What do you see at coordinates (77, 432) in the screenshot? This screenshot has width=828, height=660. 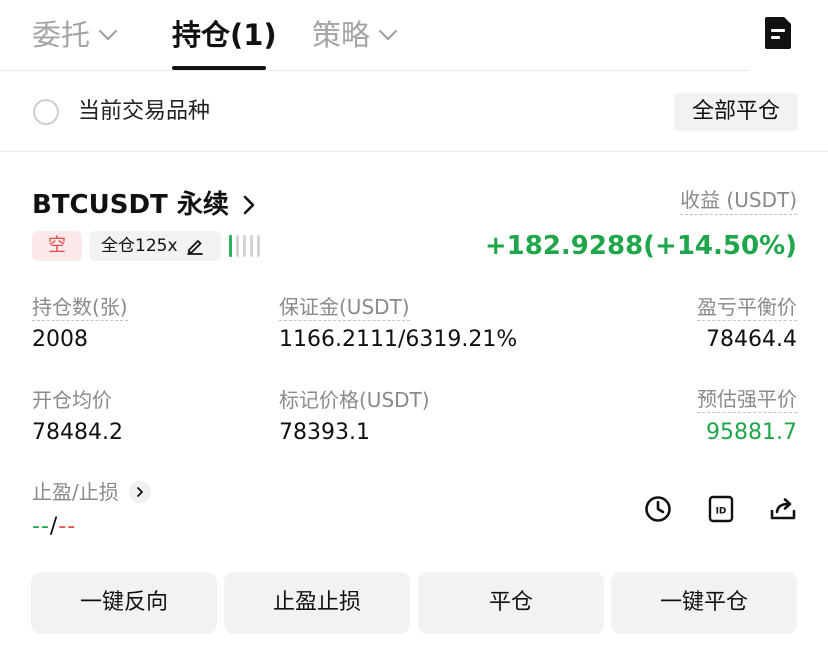 I see `entry-price-value: 78484.2` at bounding box center [77, 432].